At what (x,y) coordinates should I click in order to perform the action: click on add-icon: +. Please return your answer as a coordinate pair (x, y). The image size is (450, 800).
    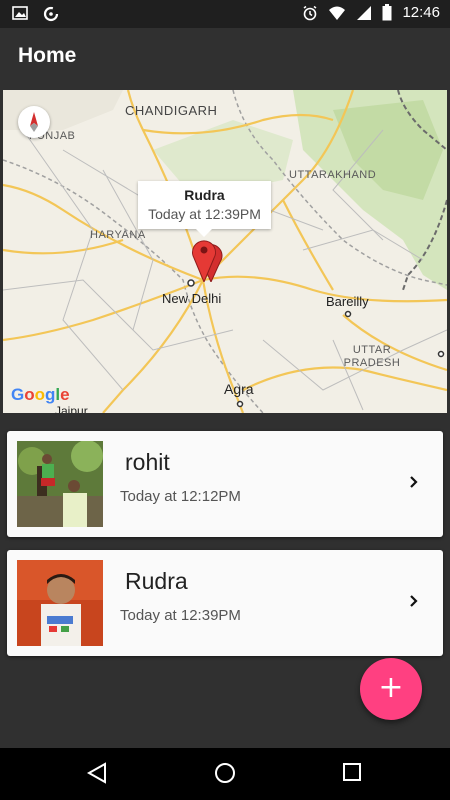
    Looking at the image, I should click on (391, 687).